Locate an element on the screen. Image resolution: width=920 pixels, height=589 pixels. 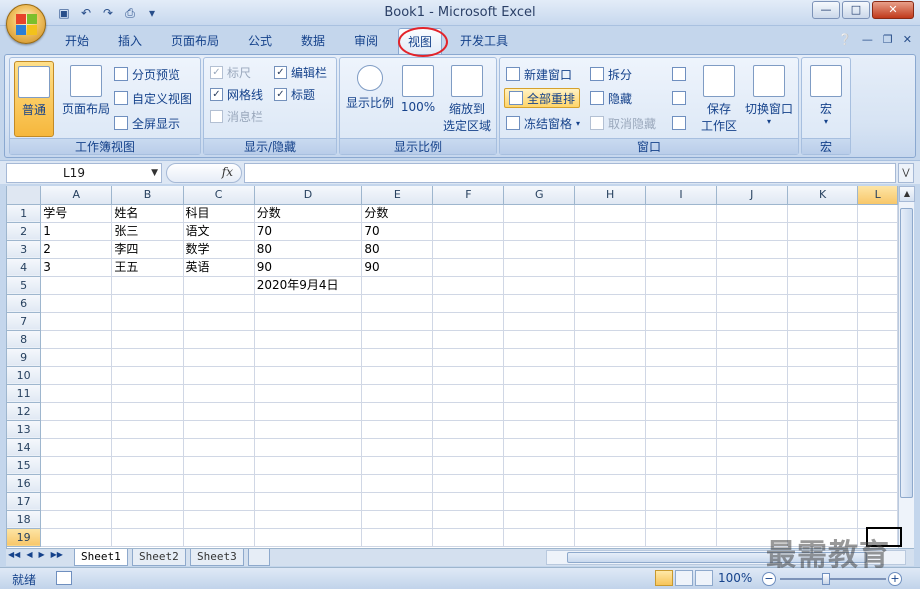
hide-button: 隐藏 is located at coordinates (611, 98).